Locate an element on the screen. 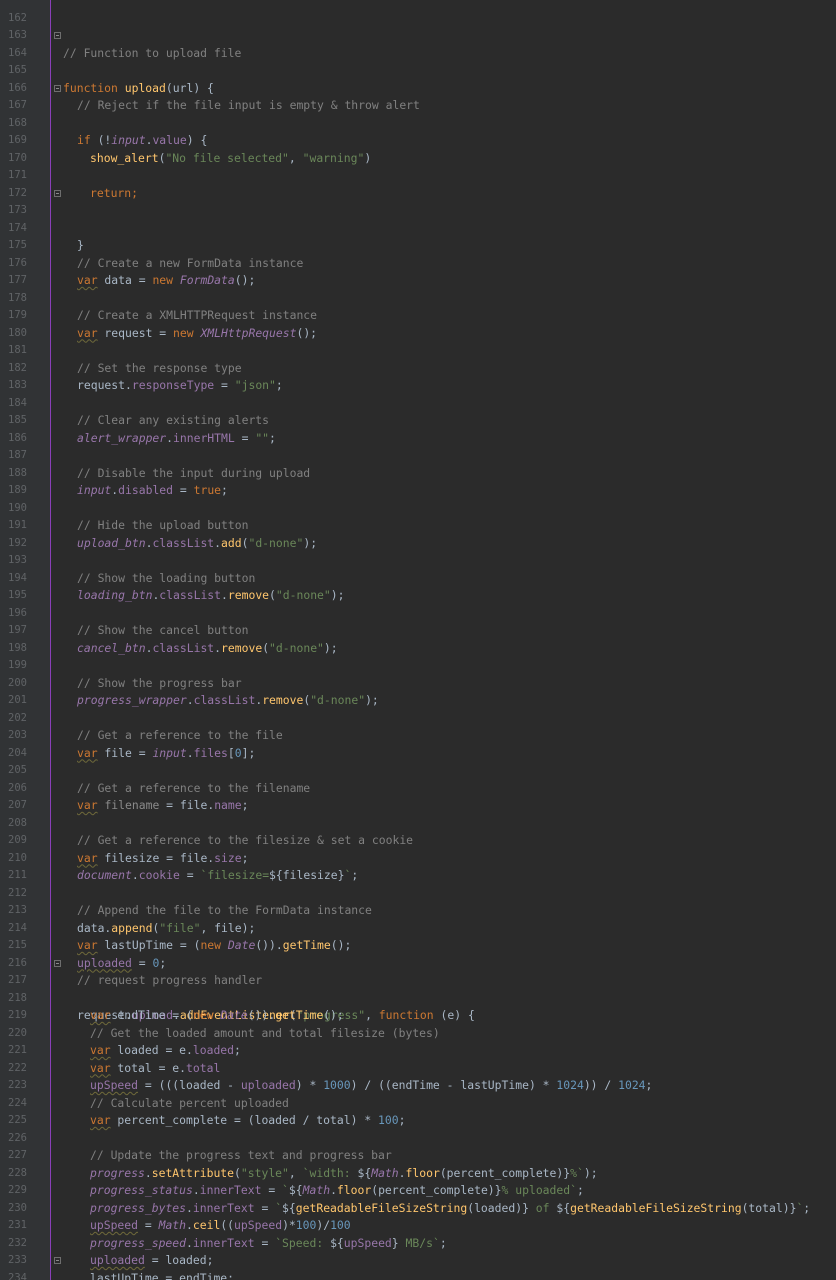 This screenshot has height=1280, width=836. code-line: 182 request.responseType = "json"; is located at coordinates (418, 367).